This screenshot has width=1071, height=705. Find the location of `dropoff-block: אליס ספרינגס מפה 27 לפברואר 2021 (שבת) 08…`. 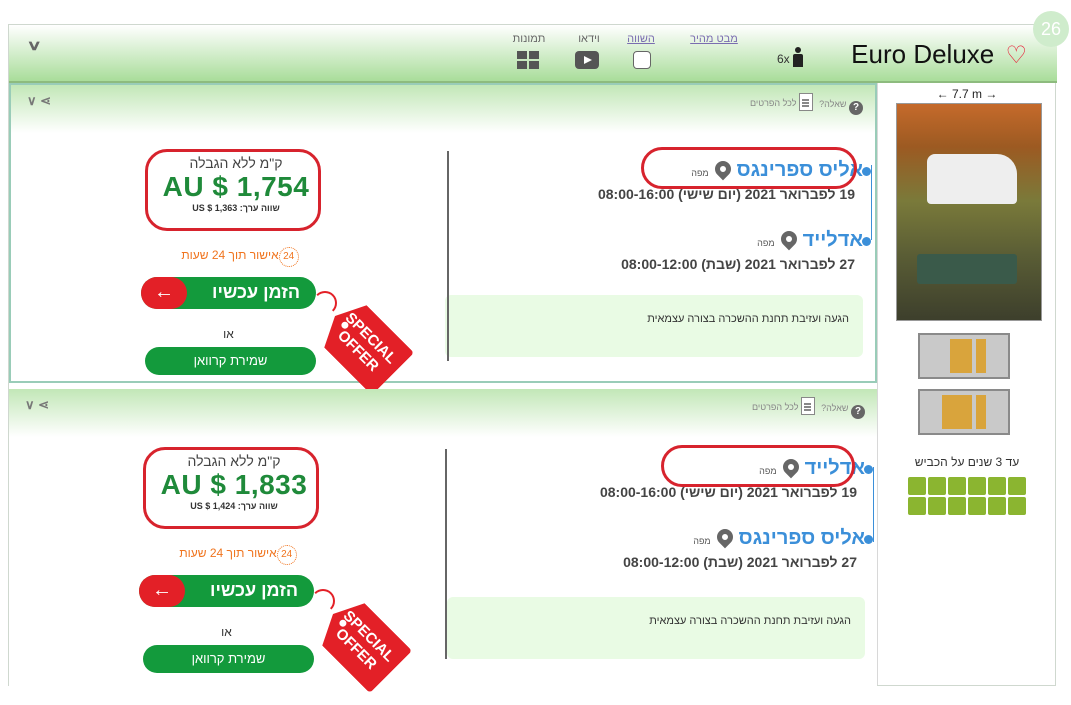

dropoff-block: אליס ספרינגס מפה 27 לפברואר 2021 (שבת) 08… is located at coordinates (654, 547).